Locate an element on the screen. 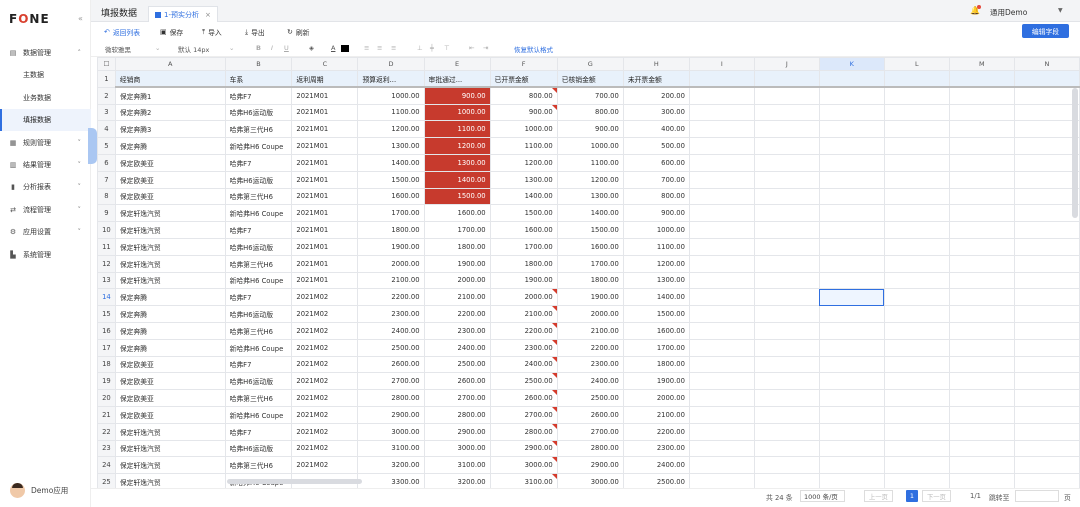 The width and height of the screenshot is (1080, 507). grid-cell: 哈弗H6运动版 is located at coordinates (258, 246).